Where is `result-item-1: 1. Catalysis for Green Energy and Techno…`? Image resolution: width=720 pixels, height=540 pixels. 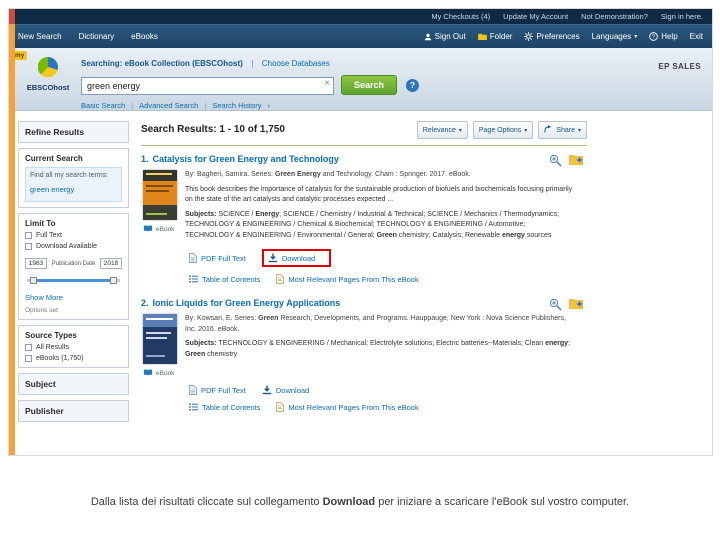 result-item-1: 1. Catalysis for Green Energy and Techno… is located at coordinates (364, 219).